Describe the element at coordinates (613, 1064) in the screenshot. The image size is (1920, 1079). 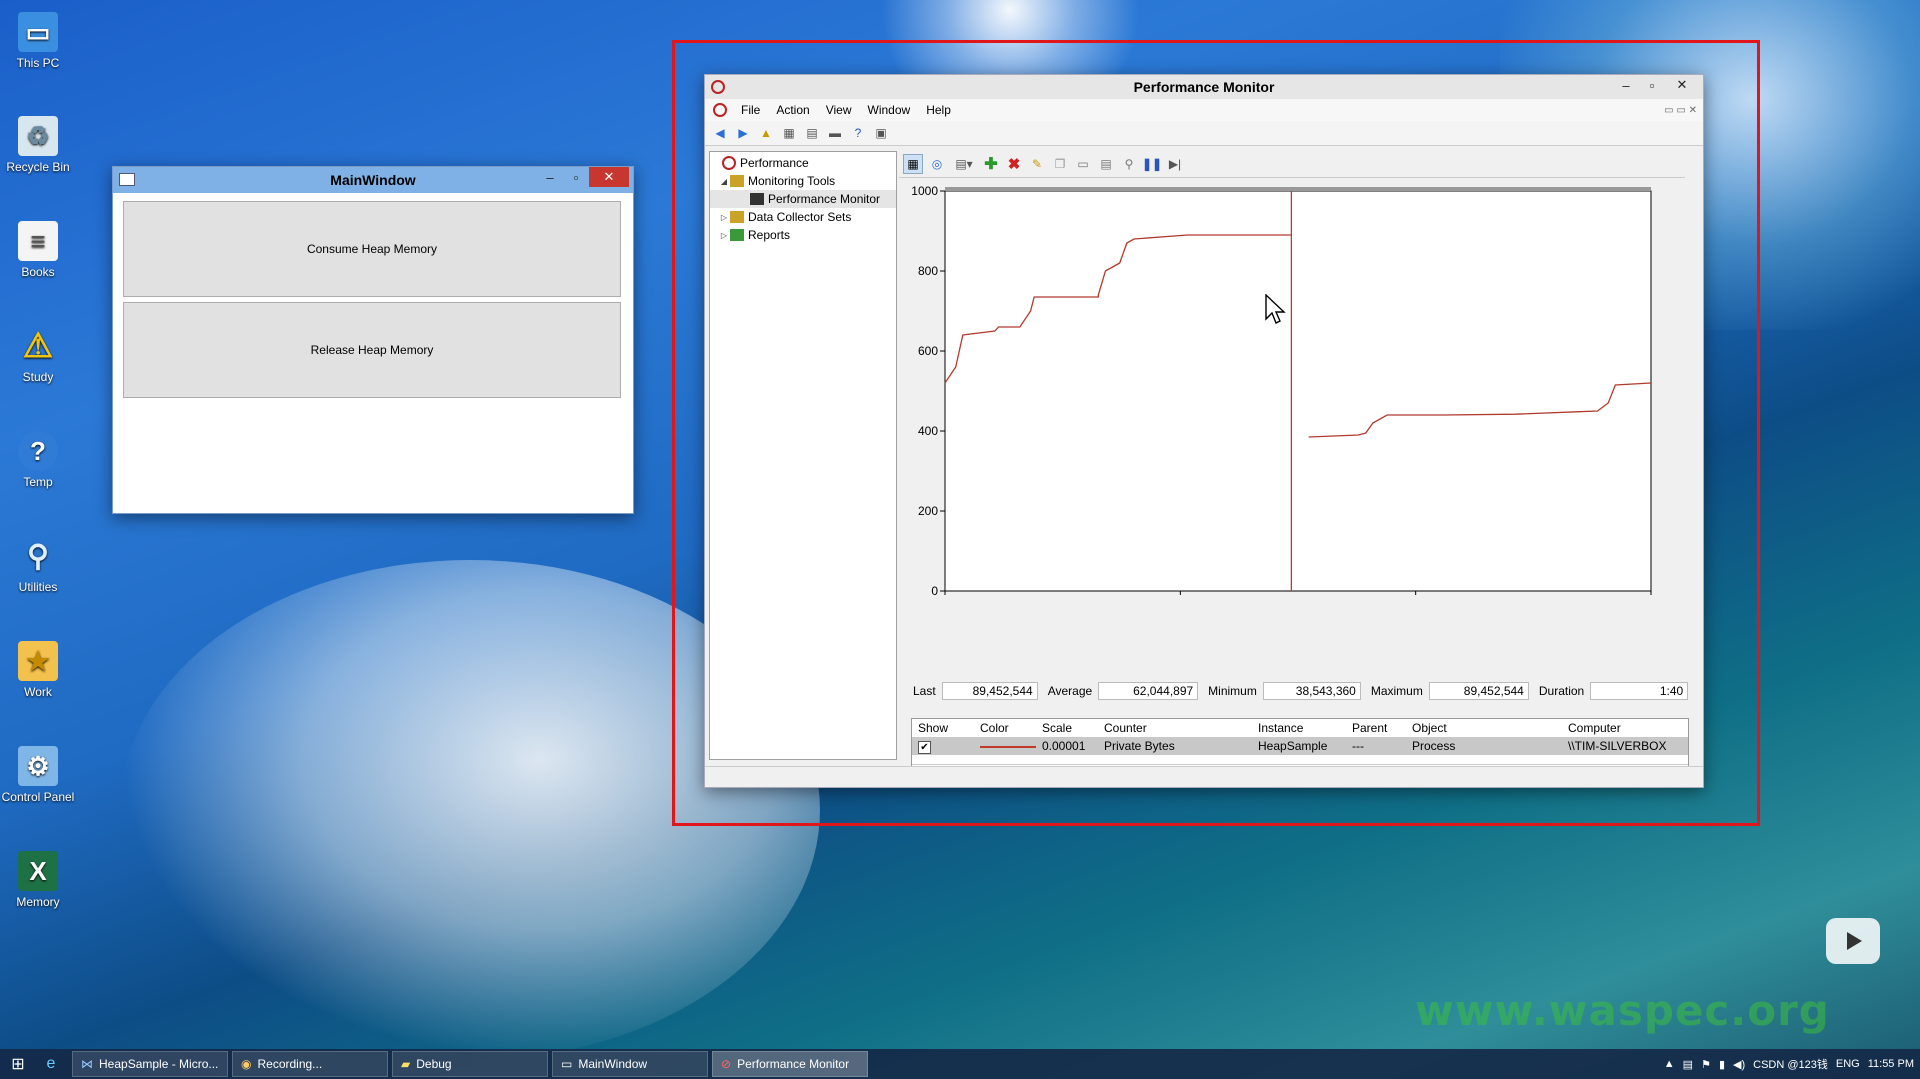
I see `taskbar-item-label: MainWindow` at that location.